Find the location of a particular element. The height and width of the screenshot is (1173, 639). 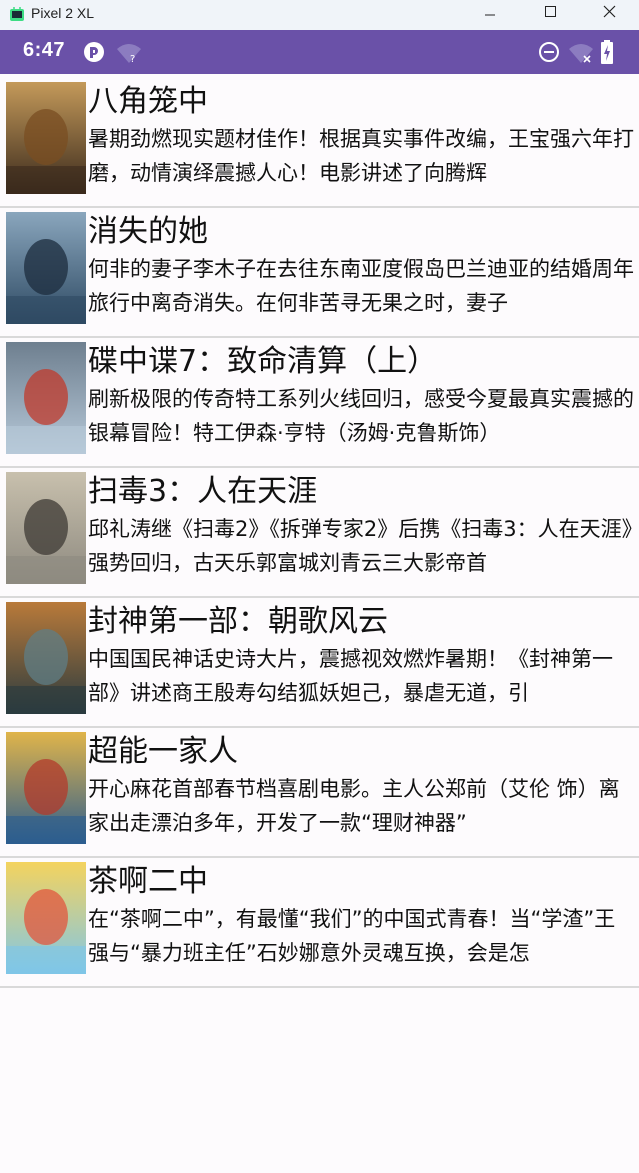

clock: 6:47 is located at coordinates (44, 50).